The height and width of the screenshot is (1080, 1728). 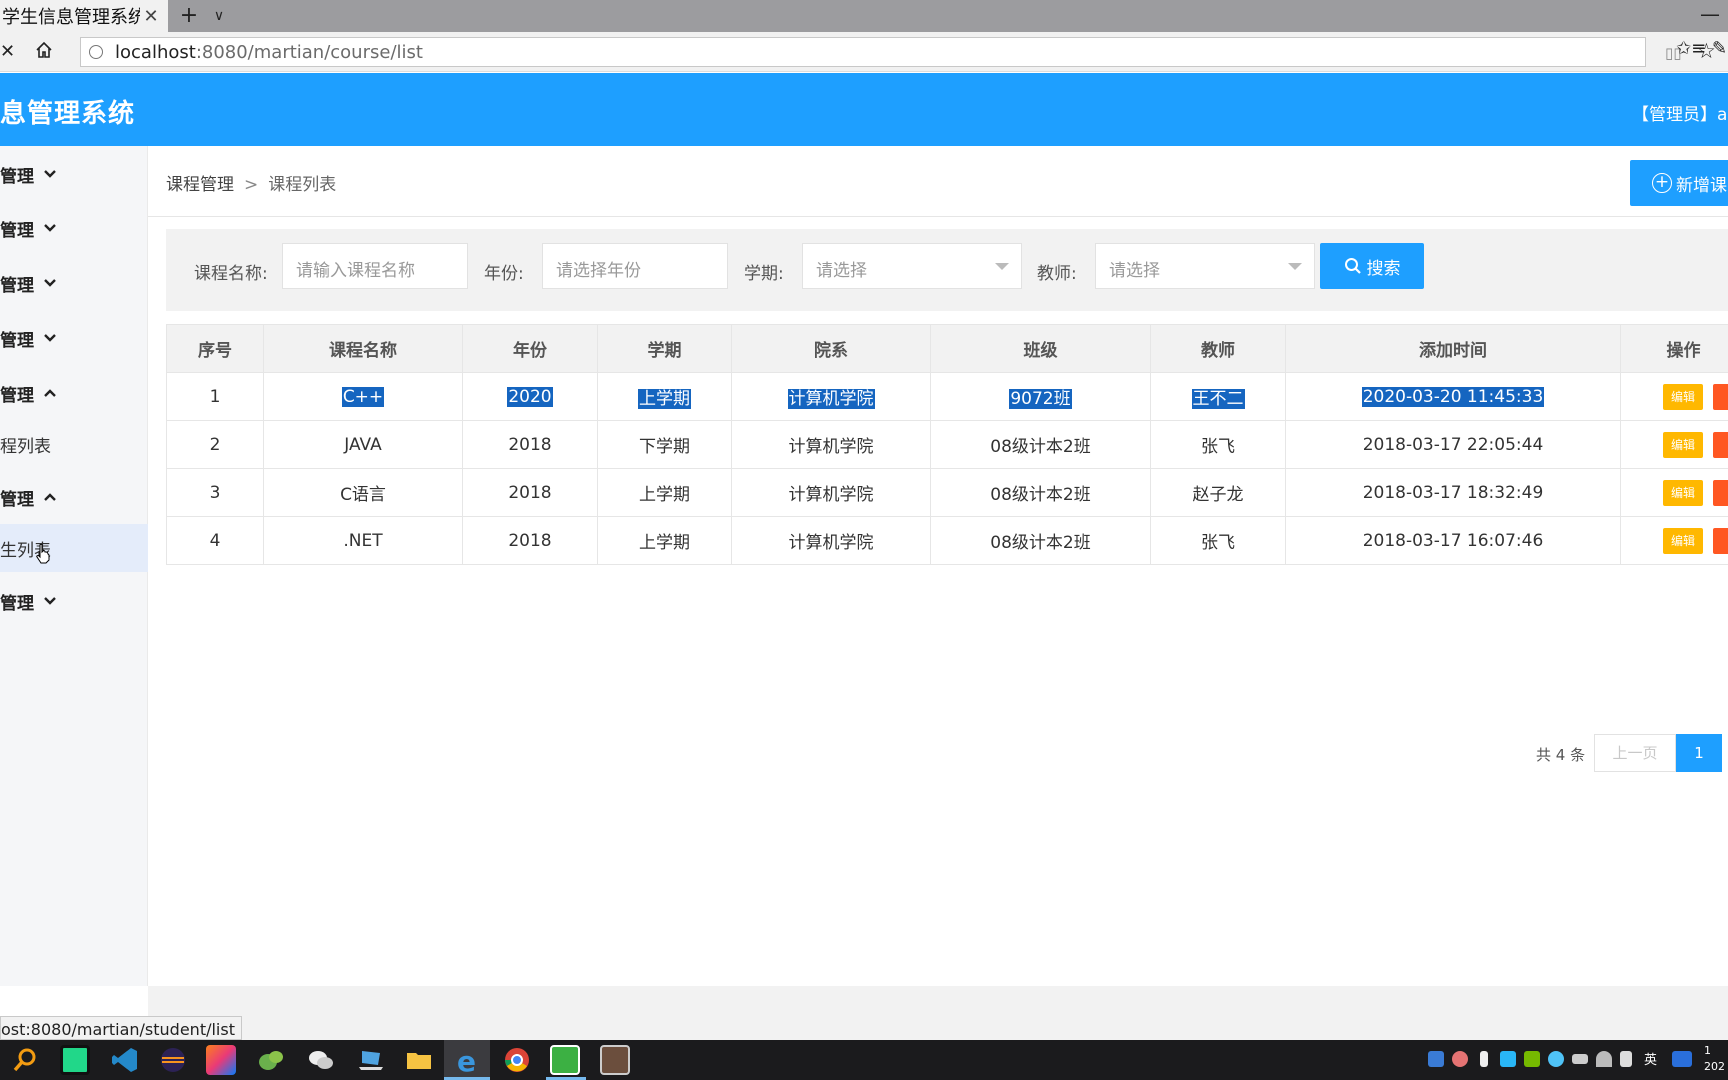 I want to click on sidebar-item-course-list: 程列表, so click(x=74, y=444).